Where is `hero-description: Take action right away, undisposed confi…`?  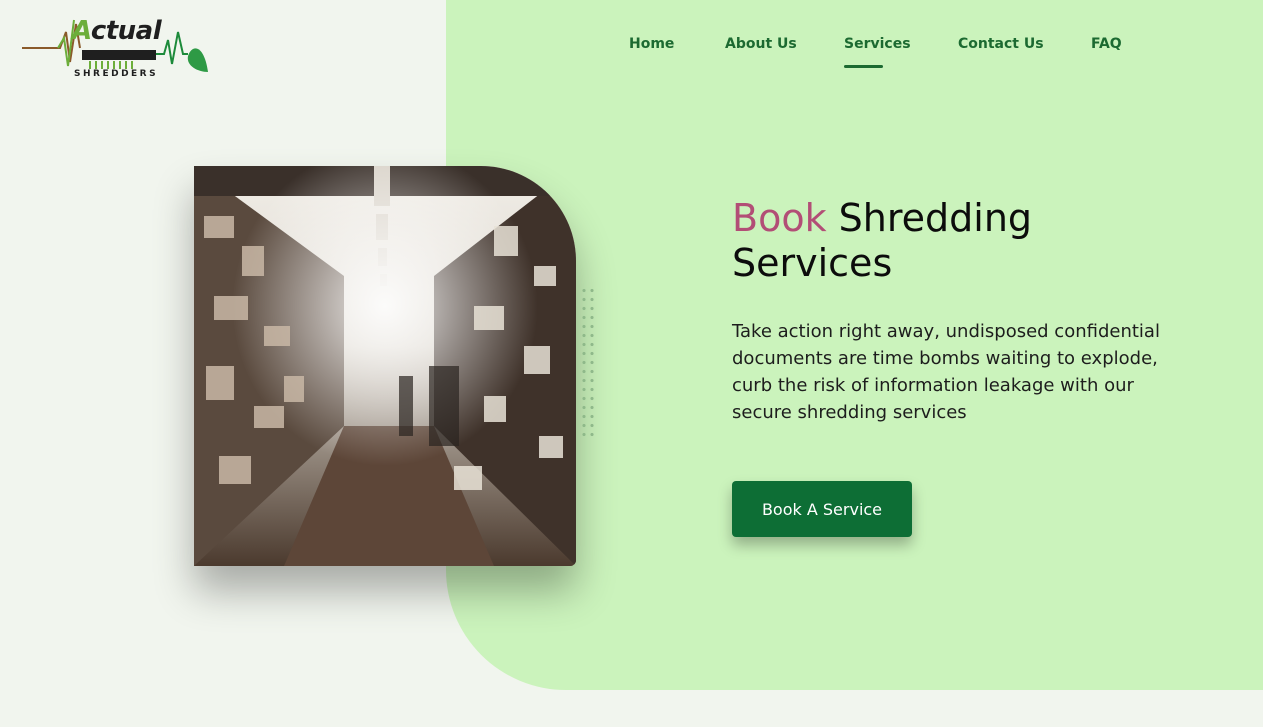
hero-description: Take action right away, undisposed confi… is located at coordinates (946, 372).